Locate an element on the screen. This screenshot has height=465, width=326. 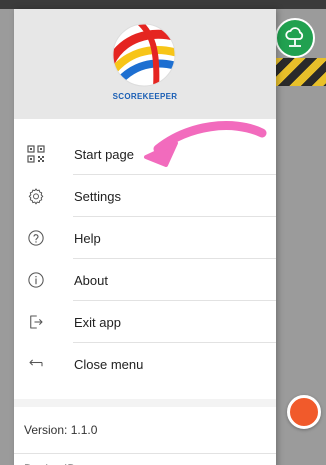
menu-item-about: About is located at coordinates (145, 280).